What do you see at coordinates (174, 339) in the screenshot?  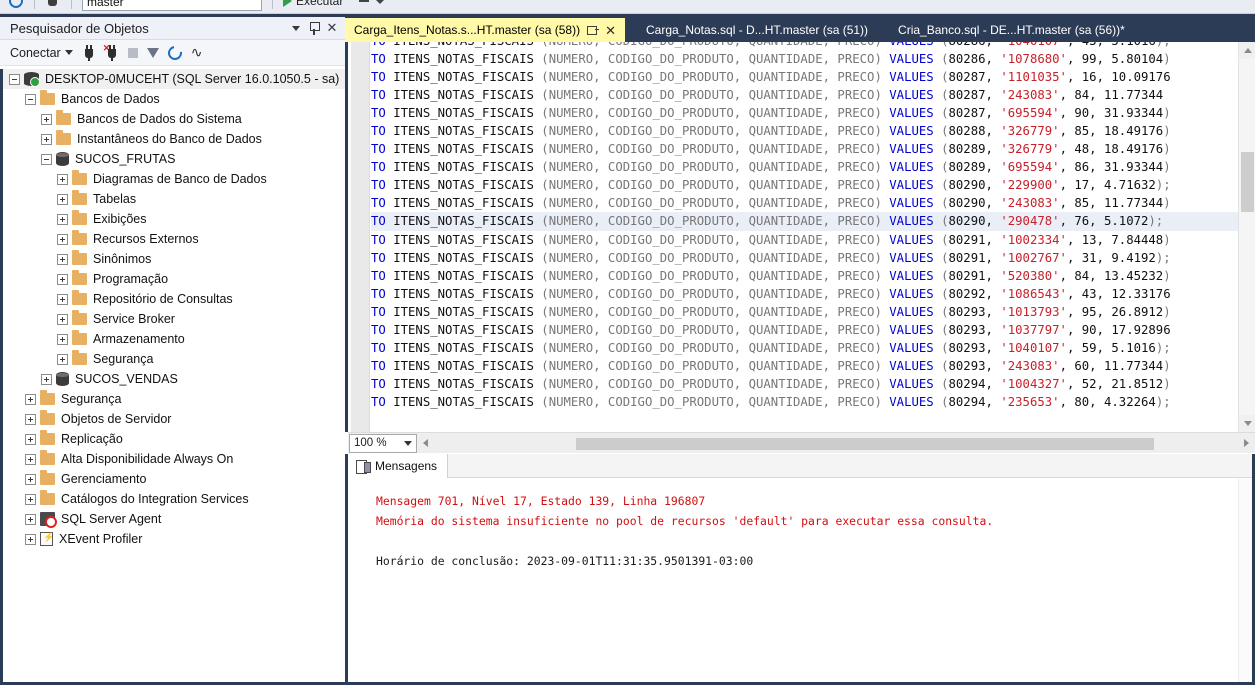 I see `tree-node-armazenamento: Armazenamento` at bounding box center [174, 339].